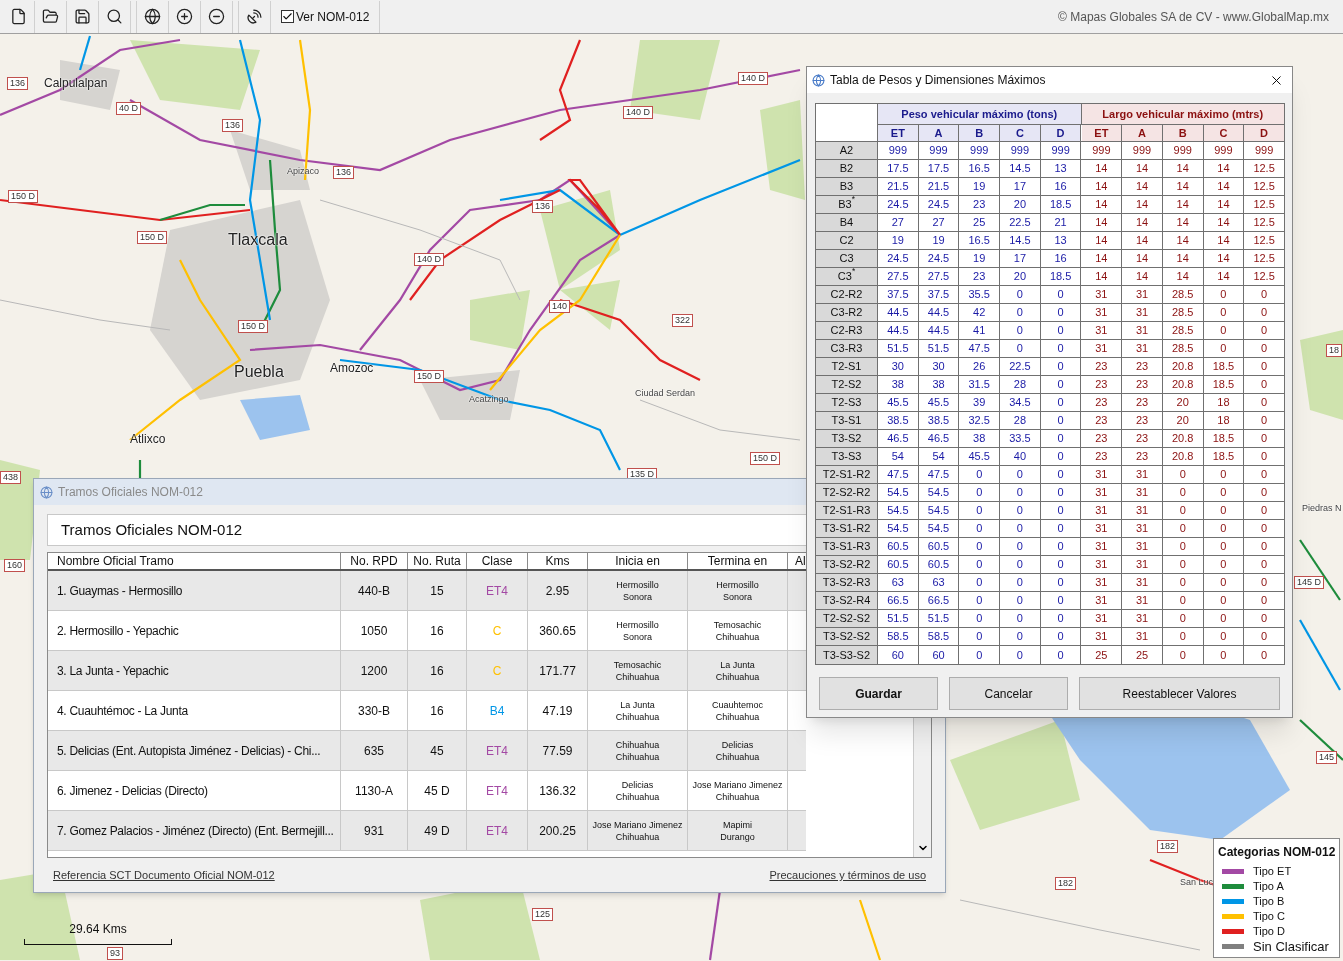 This screenshot has height=961, width=1343. I want to click on table-row: 6. Jimenez - Delicias (Directo) 1130-A 45 D ET4 136.32 Delicias Chihuahua Jose Mariano Jimenez Chihuahua, so click(427, 791).